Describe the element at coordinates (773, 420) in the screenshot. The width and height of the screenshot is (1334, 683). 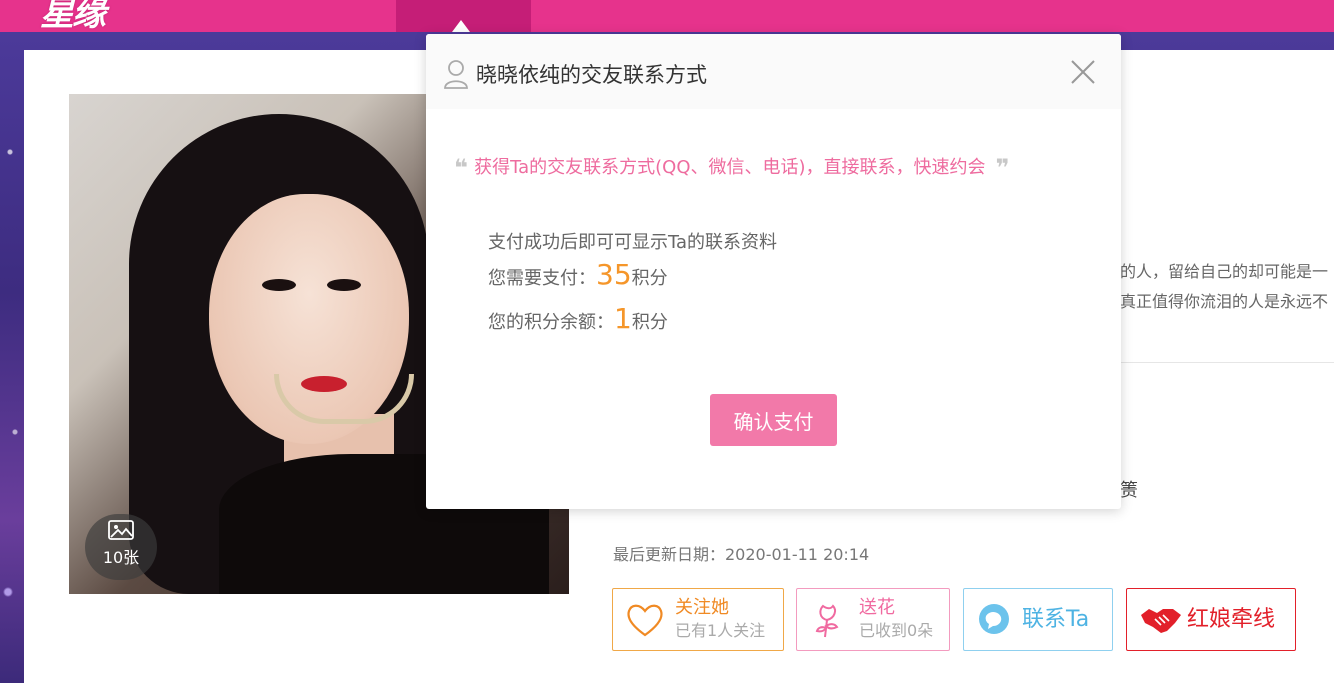
I see `confirm-payment-button: 确认支付` at that location.